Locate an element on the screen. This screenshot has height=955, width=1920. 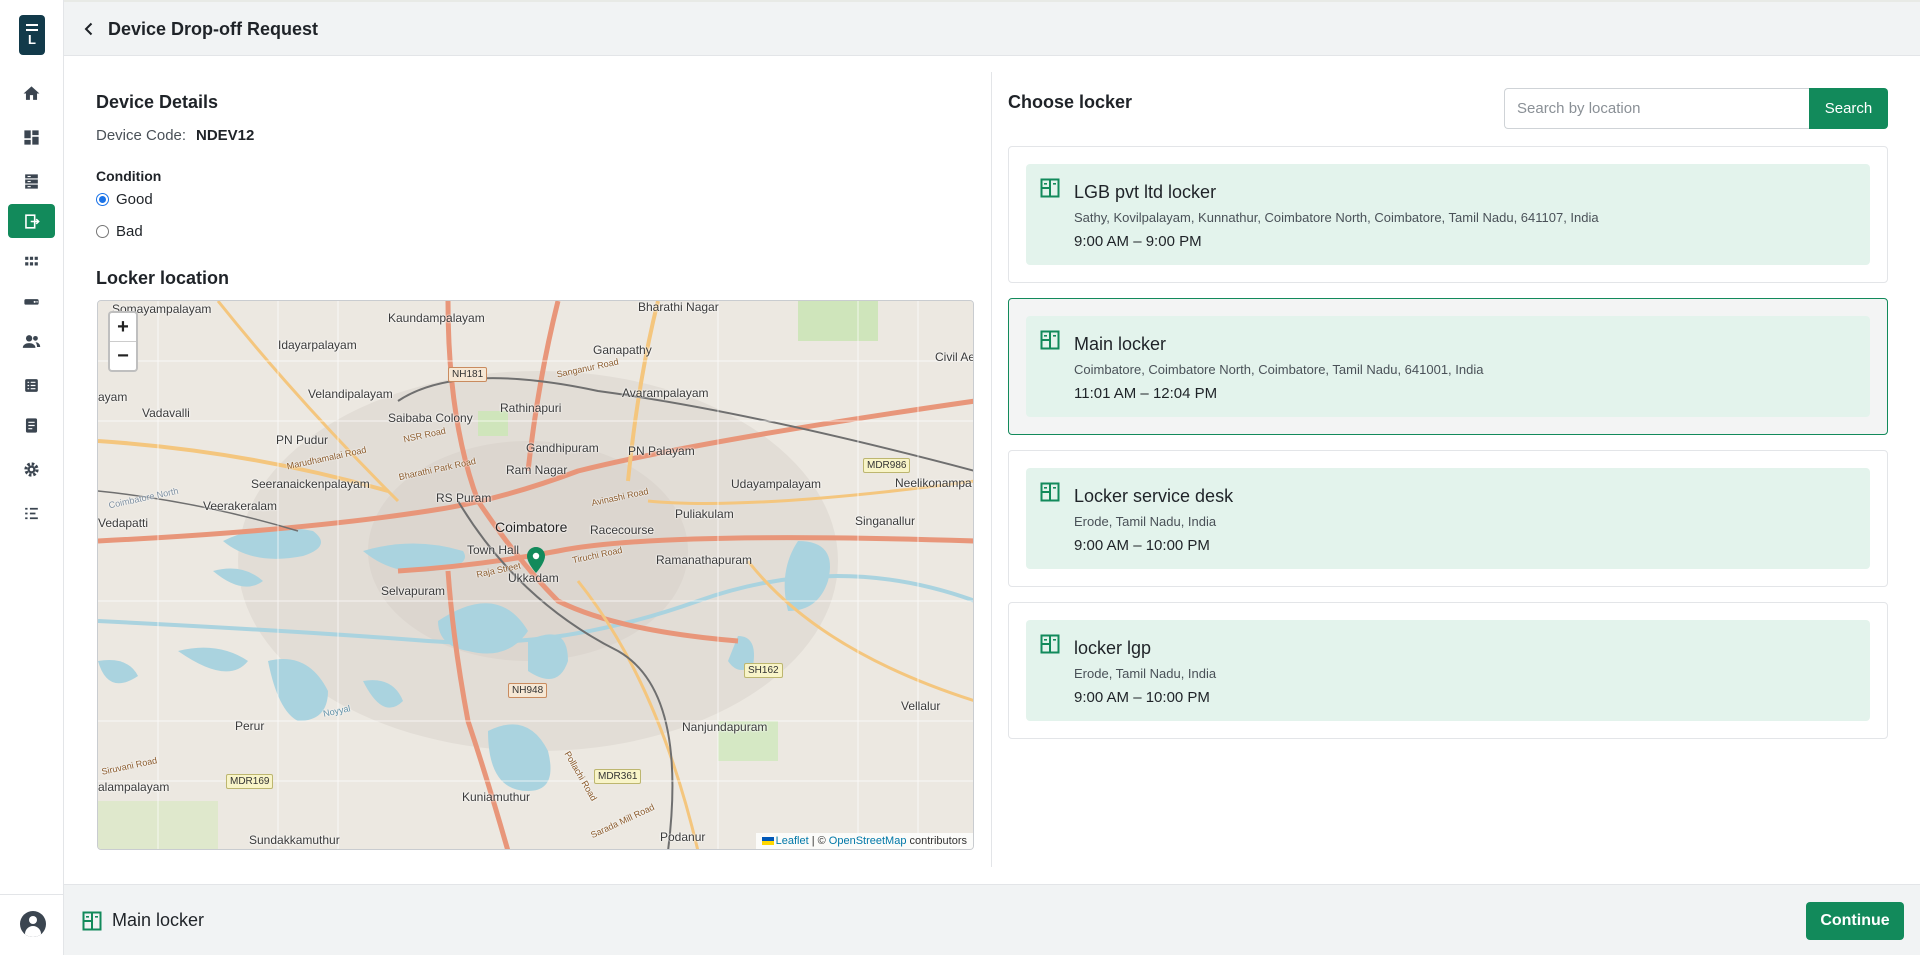
locker-hours: 11:01 AM – 12:04 PM is located at coordinates (1146, 393).